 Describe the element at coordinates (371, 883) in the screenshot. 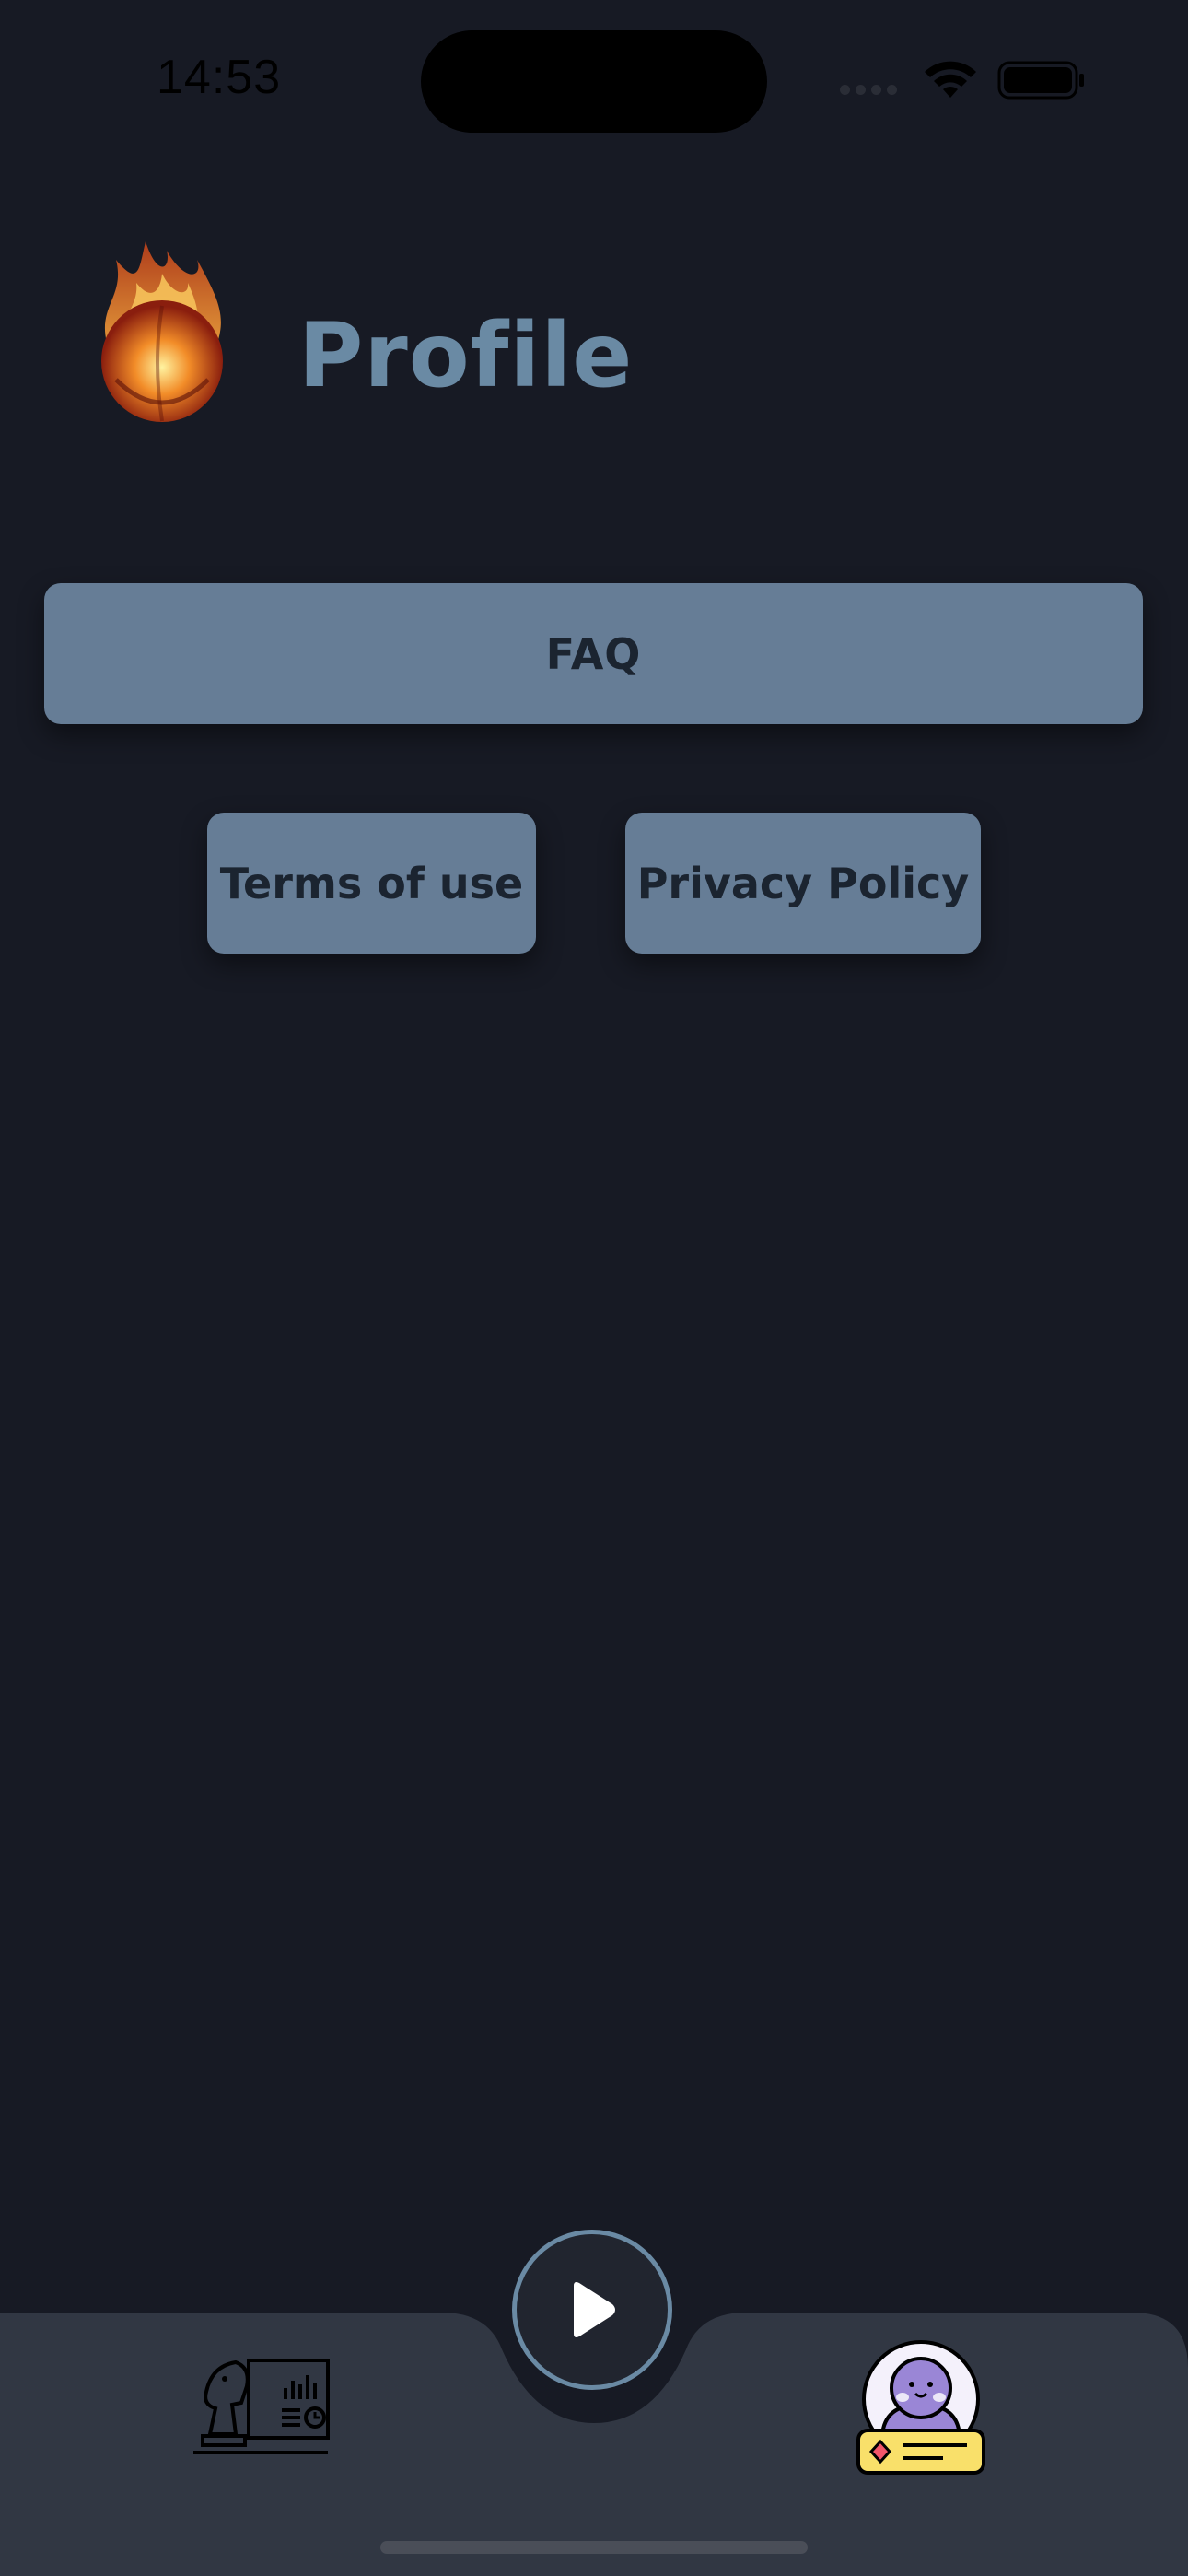

I see `terms-of-use-button: Terms of use` at that location.